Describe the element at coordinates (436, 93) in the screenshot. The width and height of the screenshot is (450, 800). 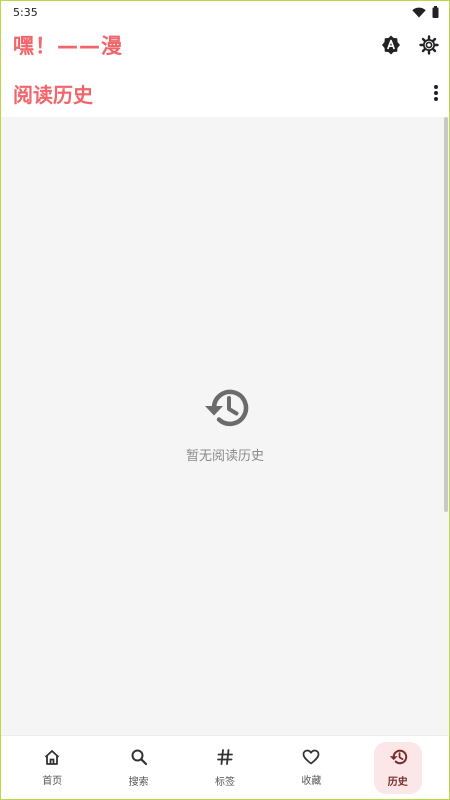
I see `more-vert-icon` at that location.